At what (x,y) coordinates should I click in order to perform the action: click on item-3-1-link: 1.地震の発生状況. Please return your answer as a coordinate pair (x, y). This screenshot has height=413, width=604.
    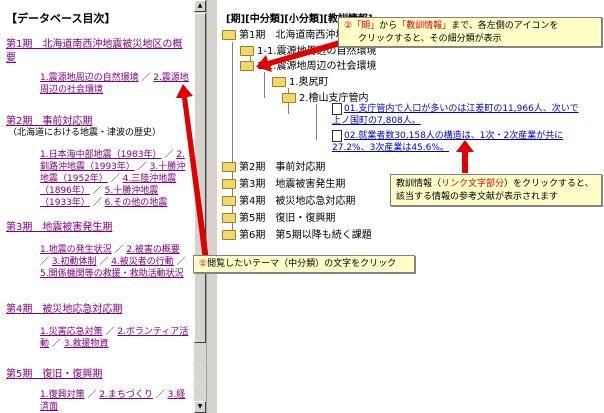
    Looking at the image, I should click on (76, 250).